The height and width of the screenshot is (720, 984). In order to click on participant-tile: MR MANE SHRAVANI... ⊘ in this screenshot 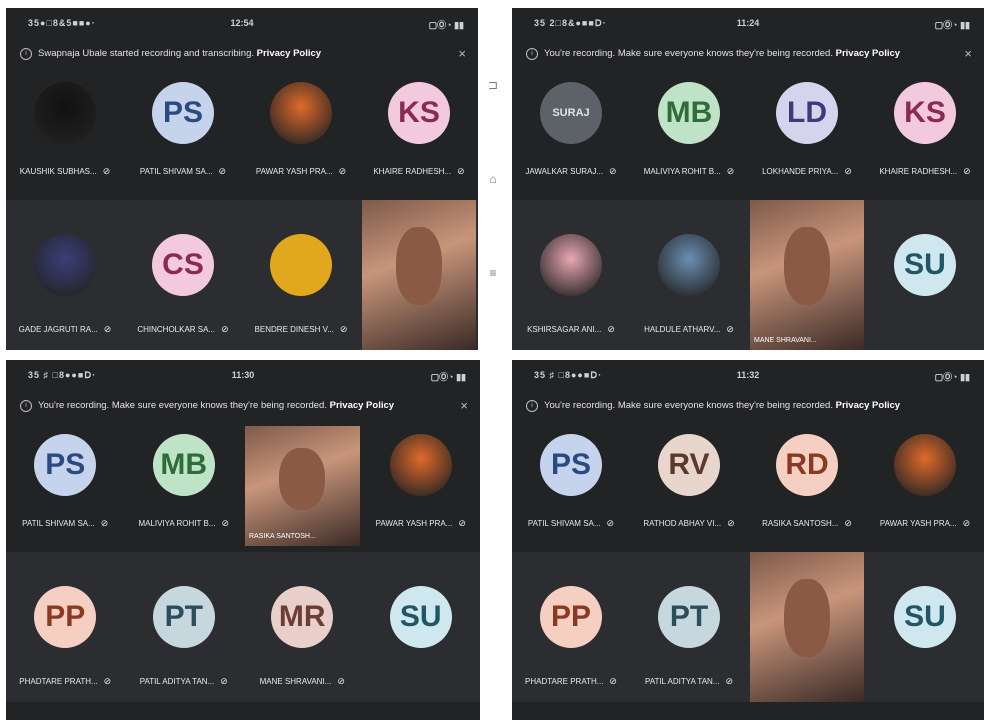, I will do `click(302, 627)`.